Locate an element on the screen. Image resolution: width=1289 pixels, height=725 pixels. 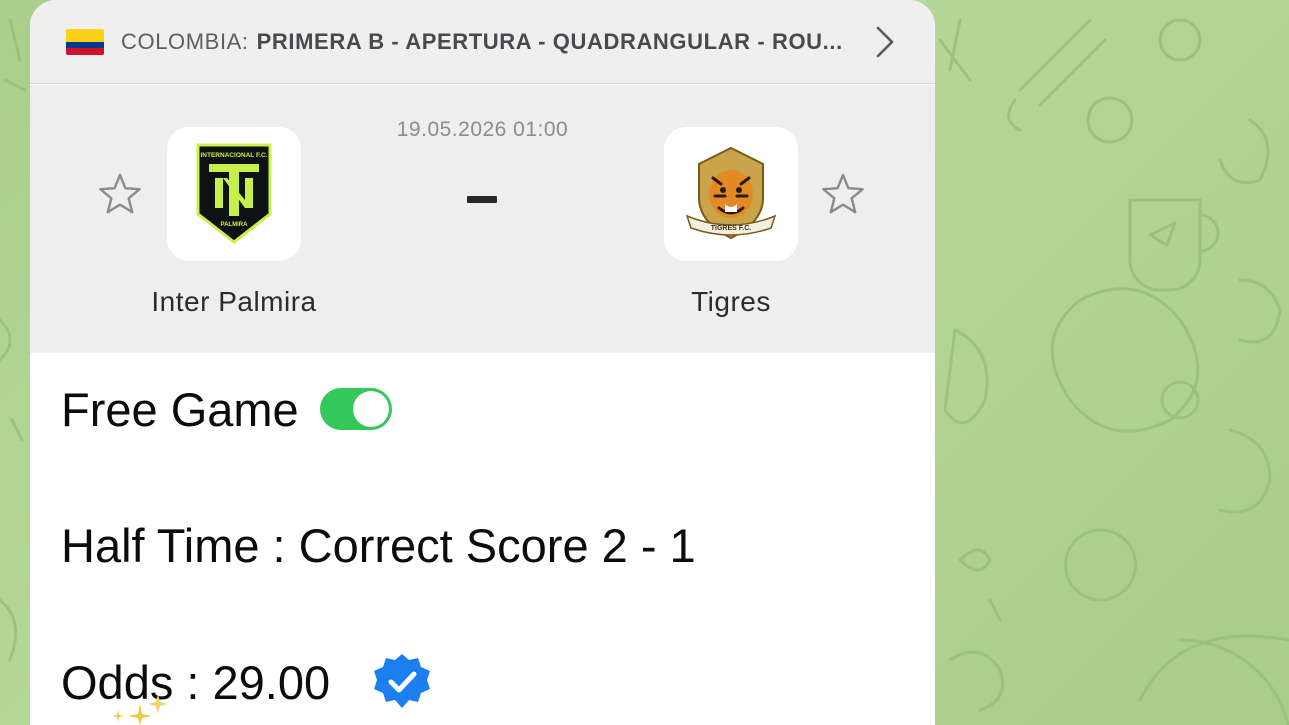
away-team-logo: TIGRES F.C. is located at coordinates (731, 194).